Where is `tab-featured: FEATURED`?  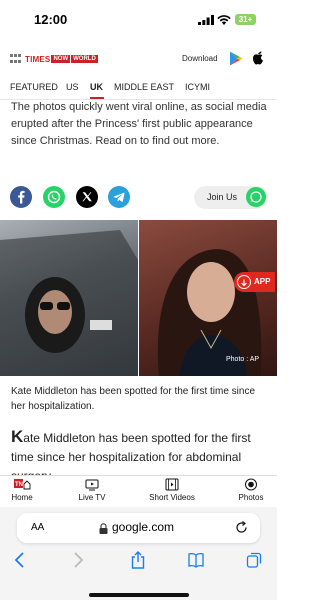 tab-featured: FEATURED is located at coordinates (34, 87).